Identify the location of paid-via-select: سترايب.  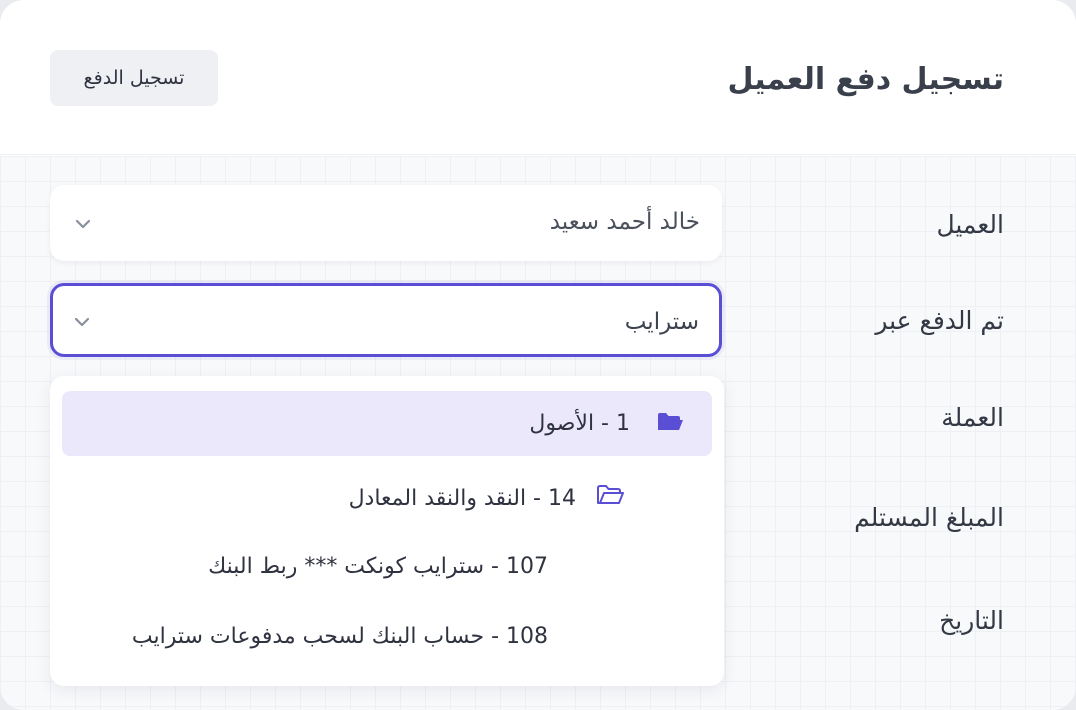
(386, 320).